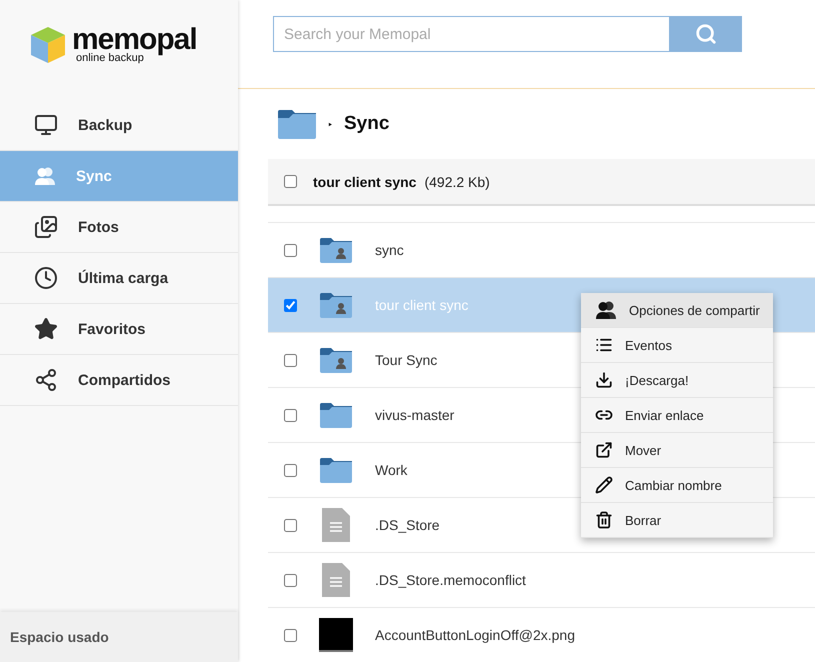 The width and height of the screenshot is (815, 662). What do you see at coordinates (677, 380) in the screenshot?
I see `menu-item: ¡Descarga!` at bounding box center [677, 380].